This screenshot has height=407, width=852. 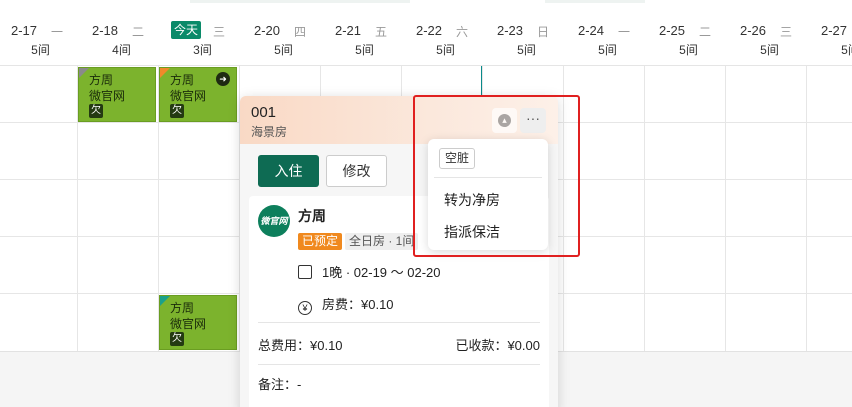 I want to click on date-column-header: 2-17 一 5间, so click(x=40, y=33).